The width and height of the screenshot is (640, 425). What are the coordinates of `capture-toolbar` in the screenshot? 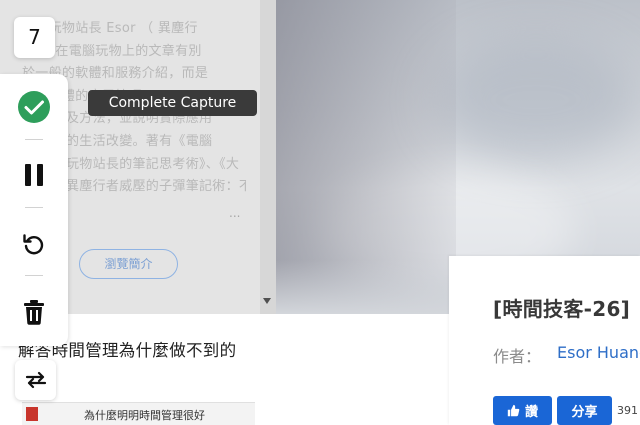 It's located at (34, 210).